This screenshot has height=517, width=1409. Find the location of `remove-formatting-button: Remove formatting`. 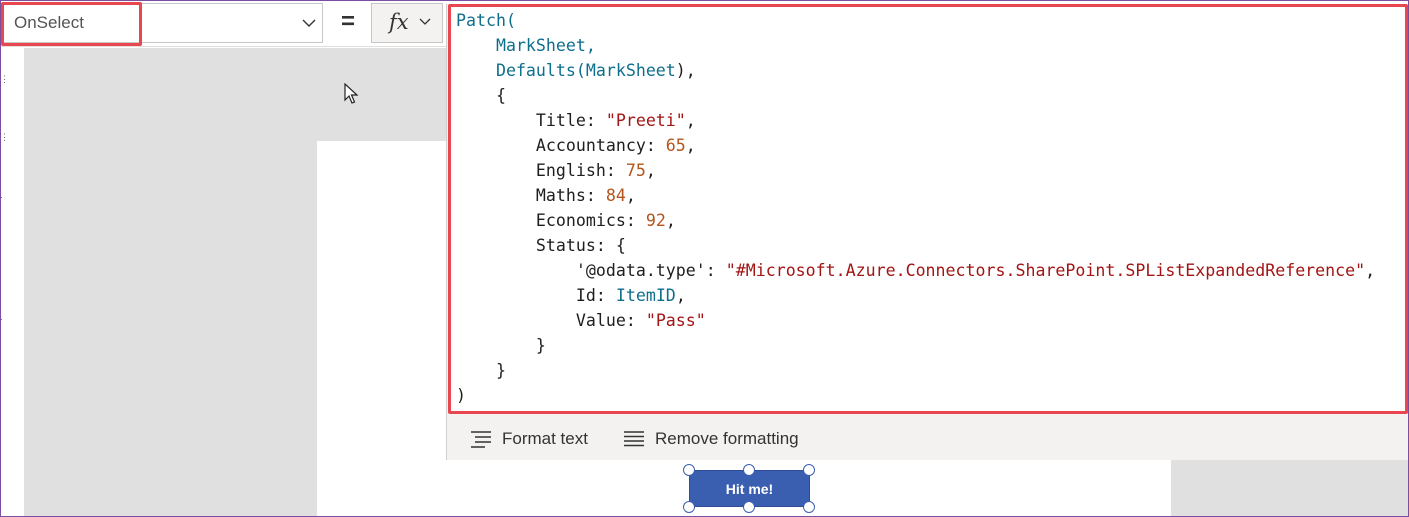

remove-formatting-button: Remove formatting is located at coordinates (711, 439).